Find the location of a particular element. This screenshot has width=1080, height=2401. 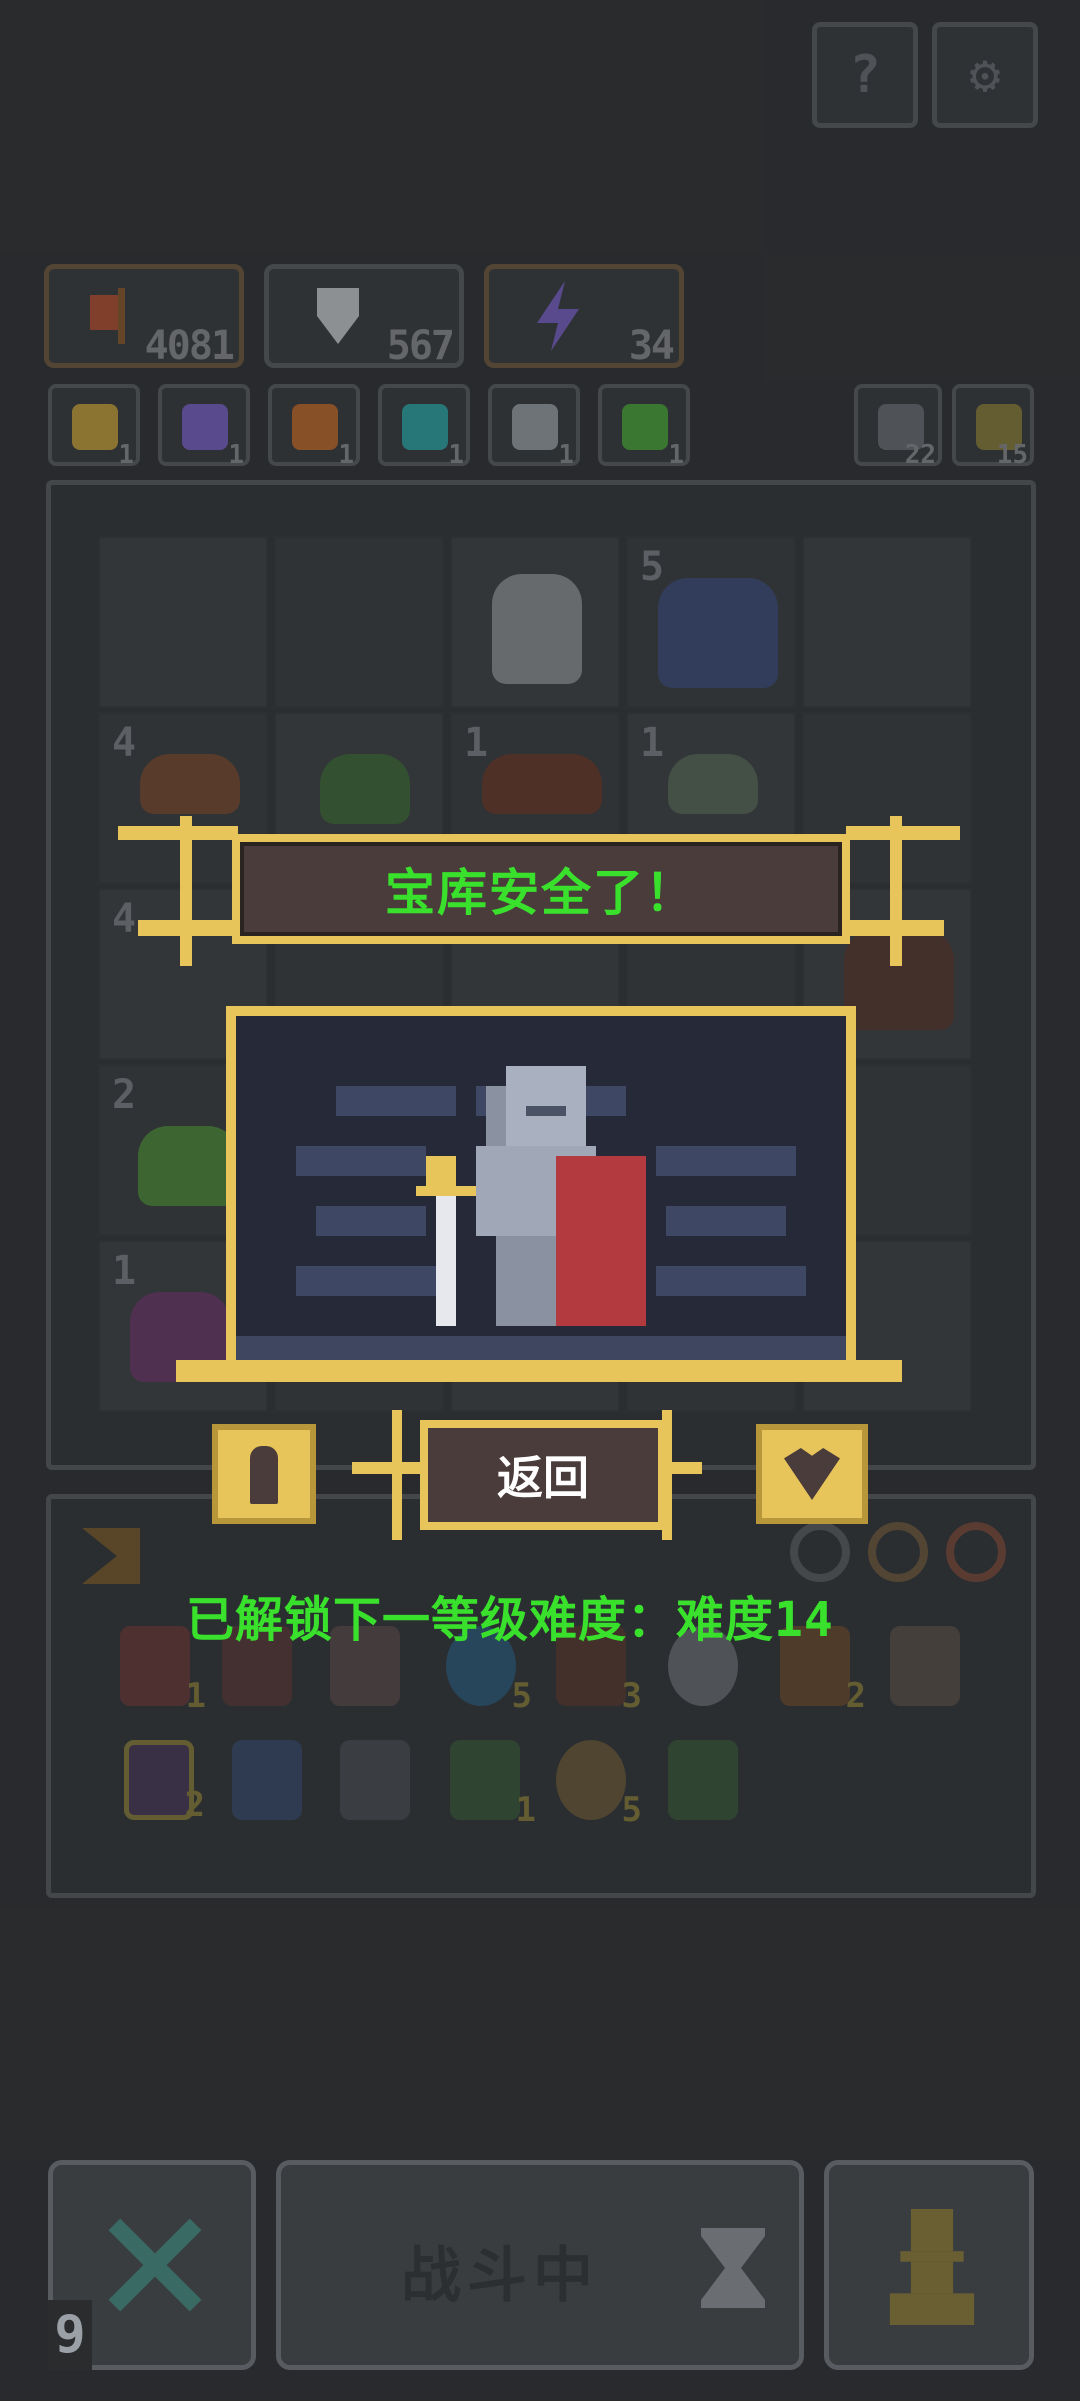

return-post-left is located at coordinates (397, 1475).